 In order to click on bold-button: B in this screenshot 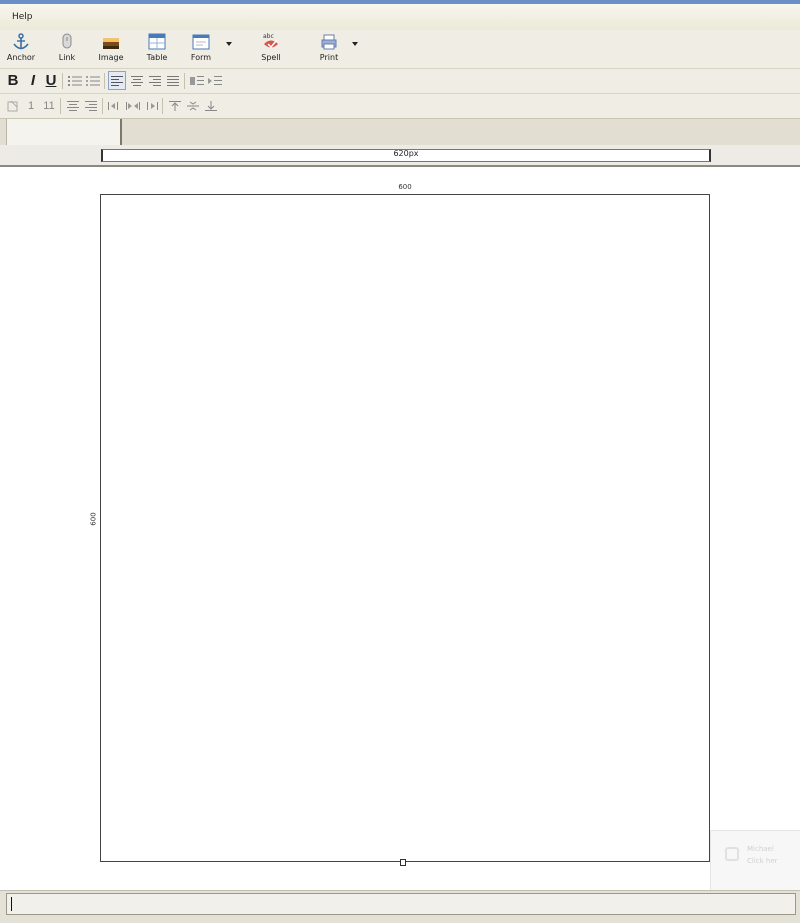, I will do `click(13, 80)`.